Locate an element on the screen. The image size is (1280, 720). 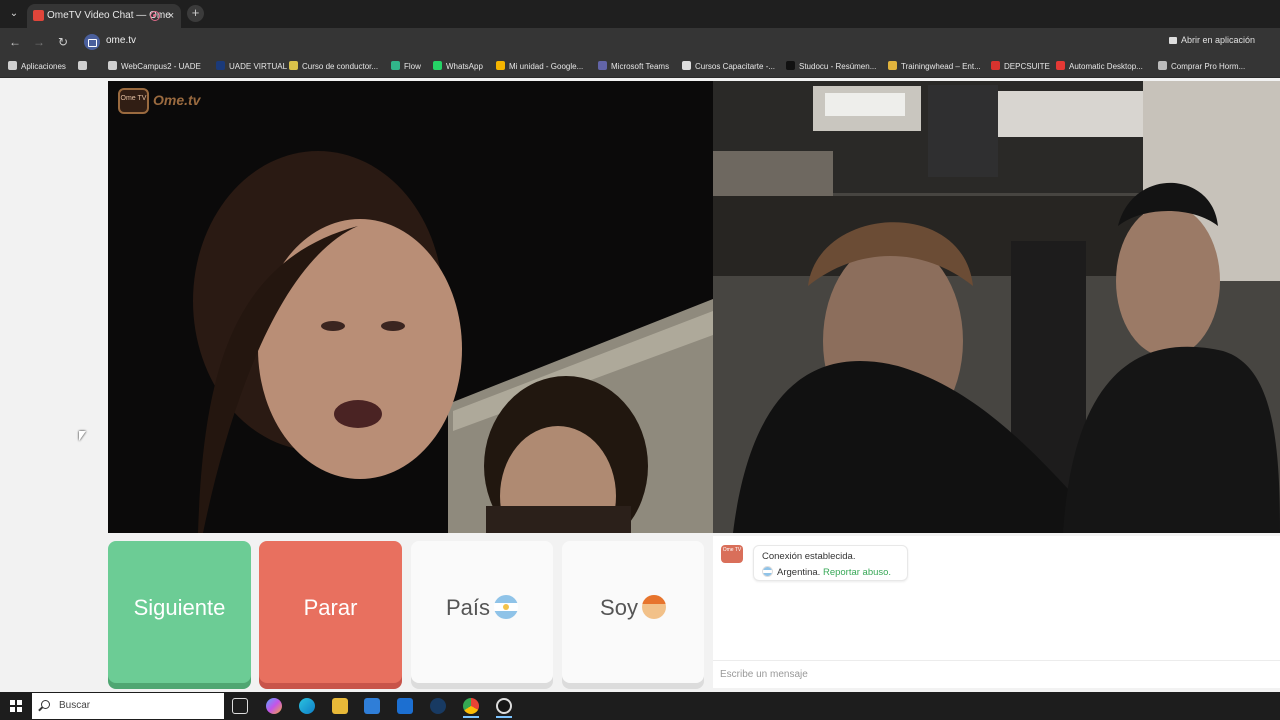
bookmark-item: Flow is located at coordinates (406, 67).